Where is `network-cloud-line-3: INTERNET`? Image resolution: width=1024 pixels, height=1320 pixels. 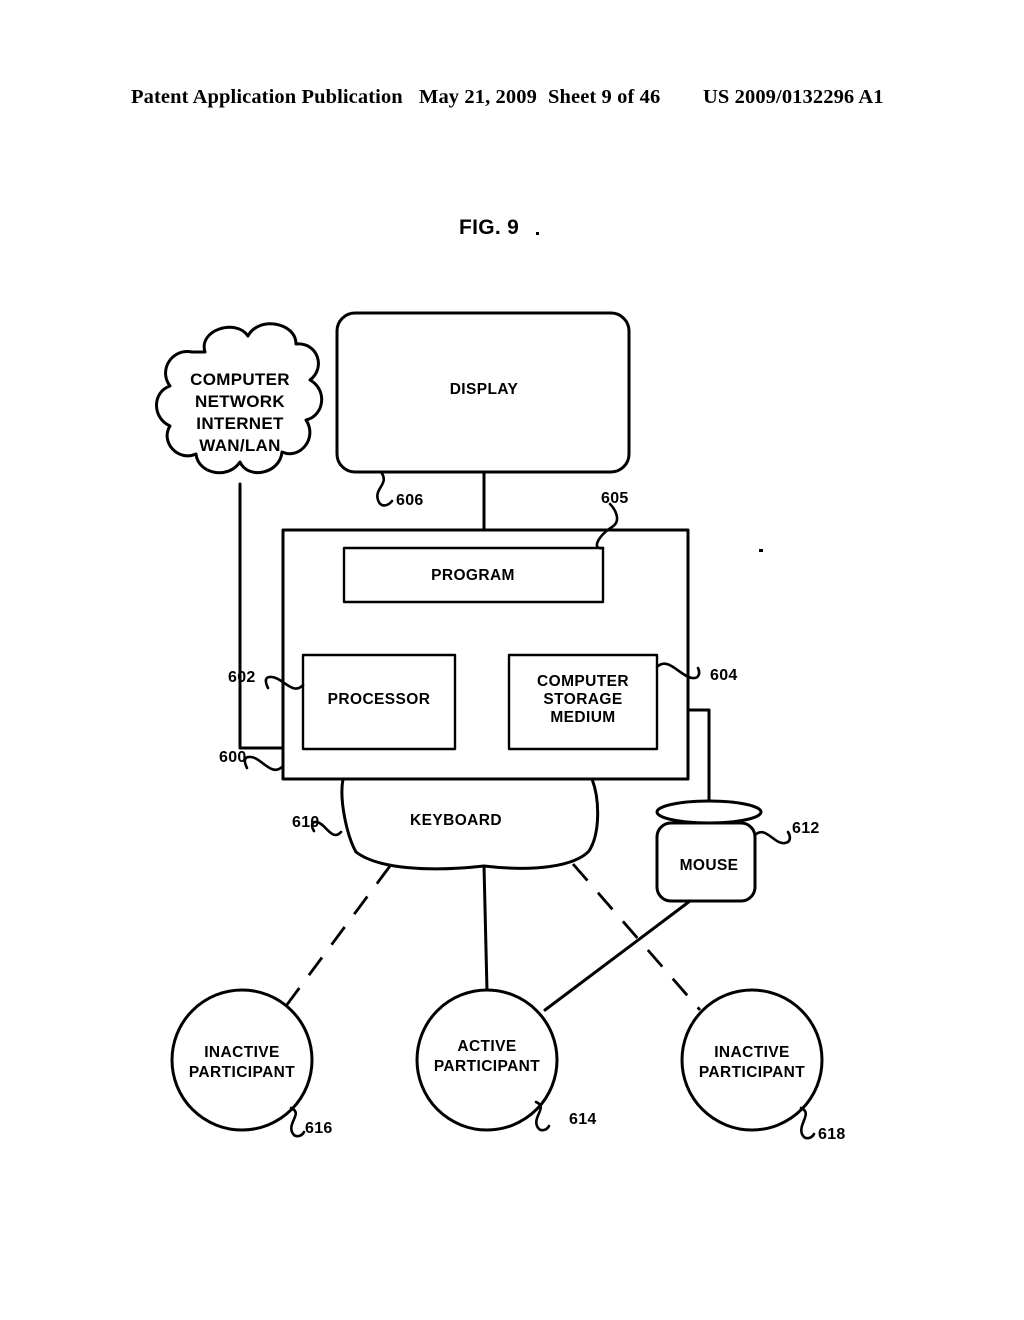 network-cloud-line-3: INTERNET is located at coordinates (240, 423).